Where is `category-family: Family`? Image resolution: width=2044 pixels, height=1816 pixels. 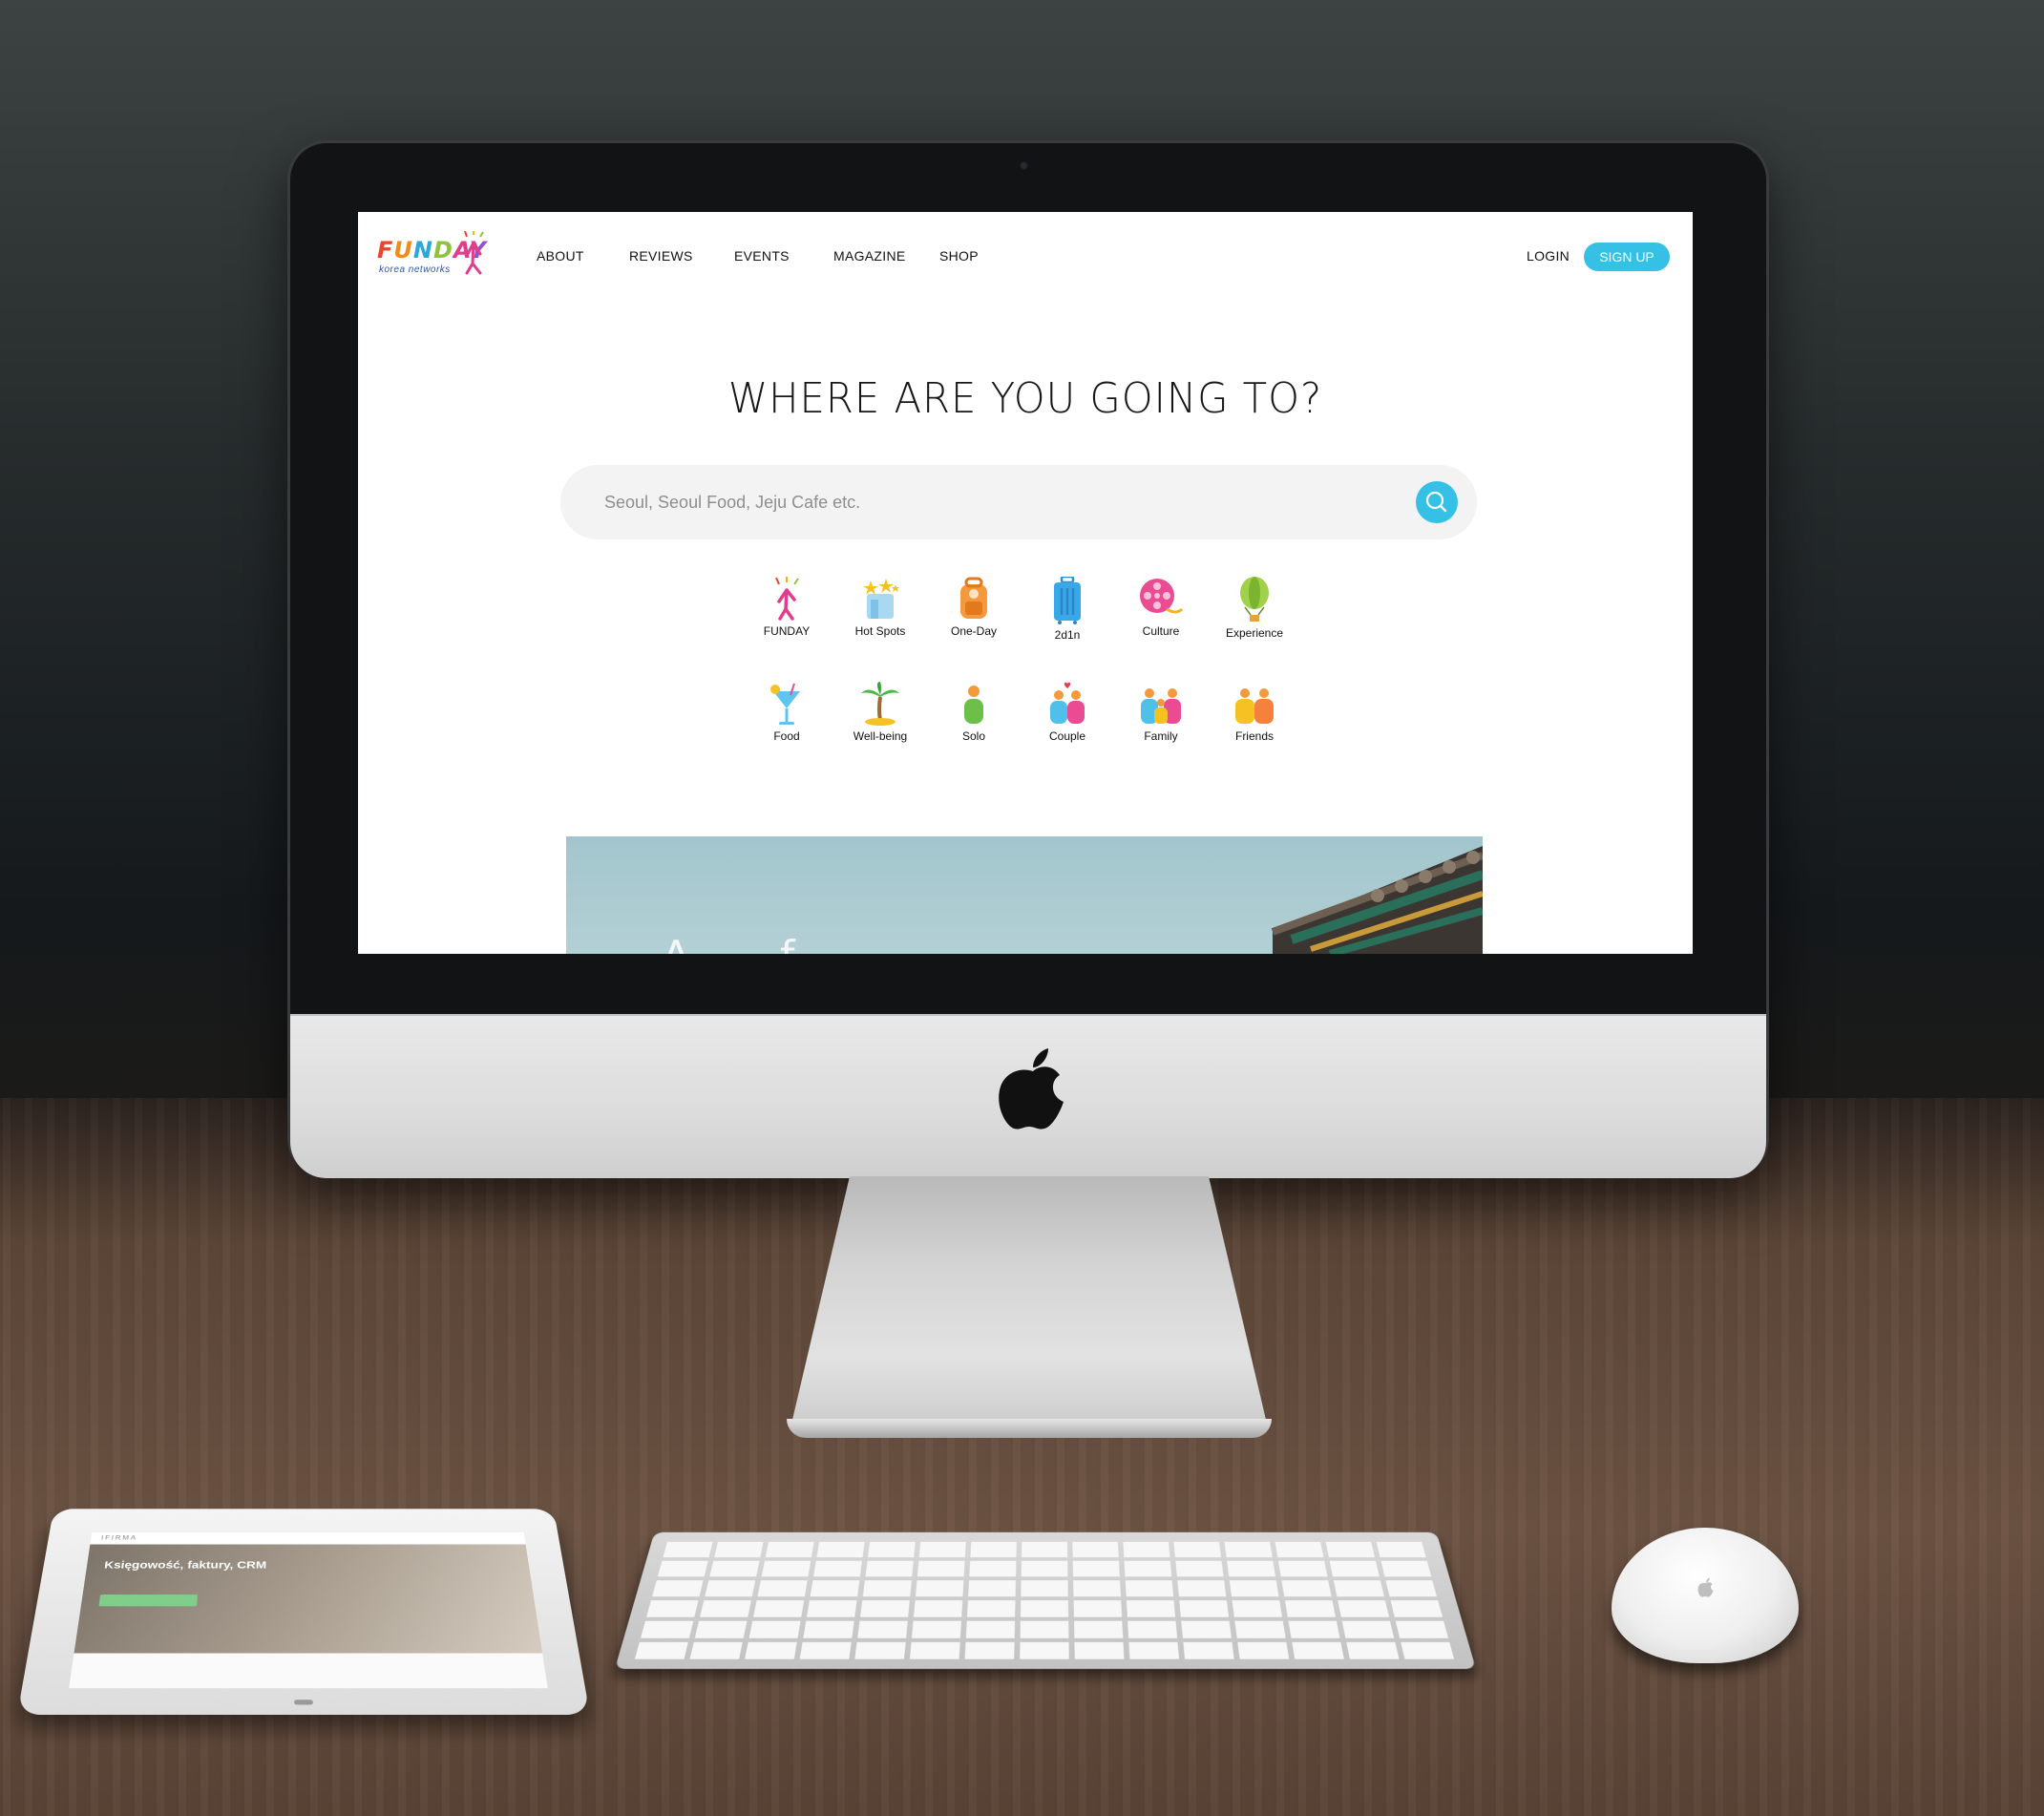
category-family: Family is located at coordinates (1161, 712).